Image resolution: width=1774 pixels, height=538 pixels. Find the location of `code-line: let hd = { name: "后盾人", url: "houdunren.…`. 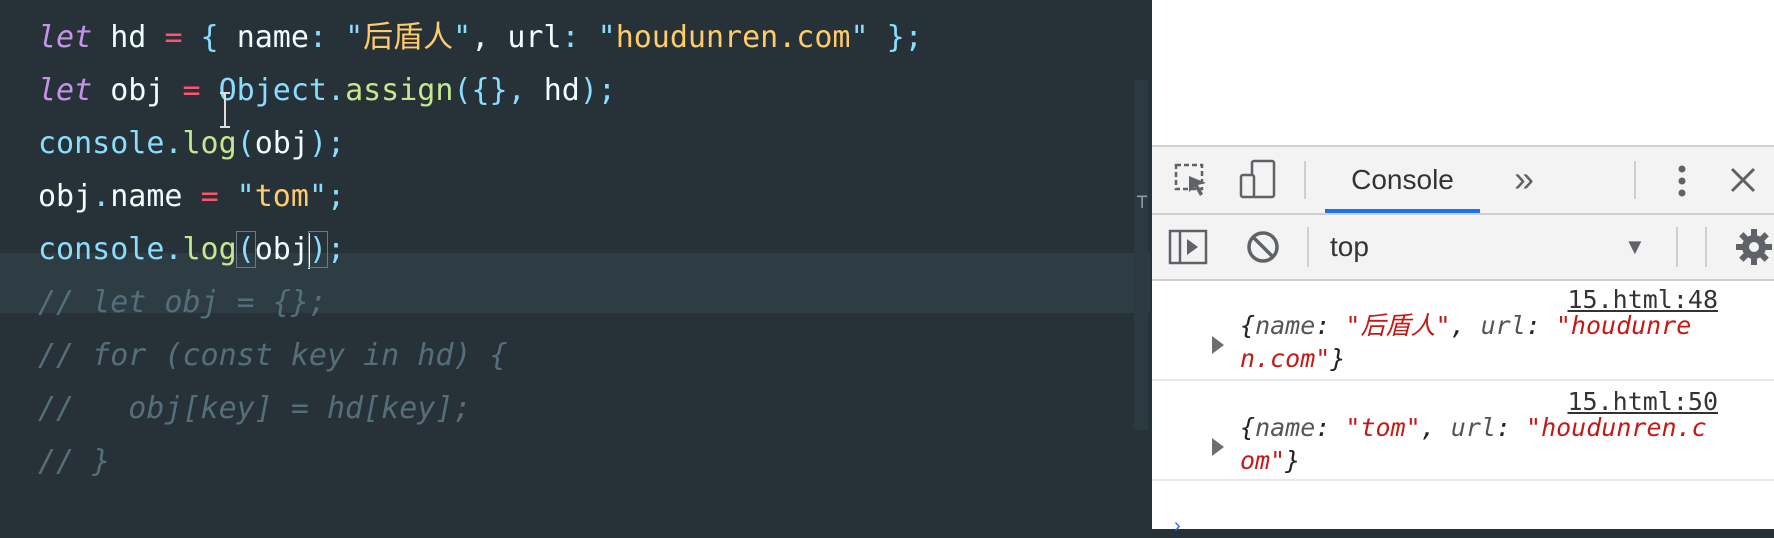

code-line: let hd = { name: "后盾人", url: "houdunren.… is located at coordinates (480, 38).